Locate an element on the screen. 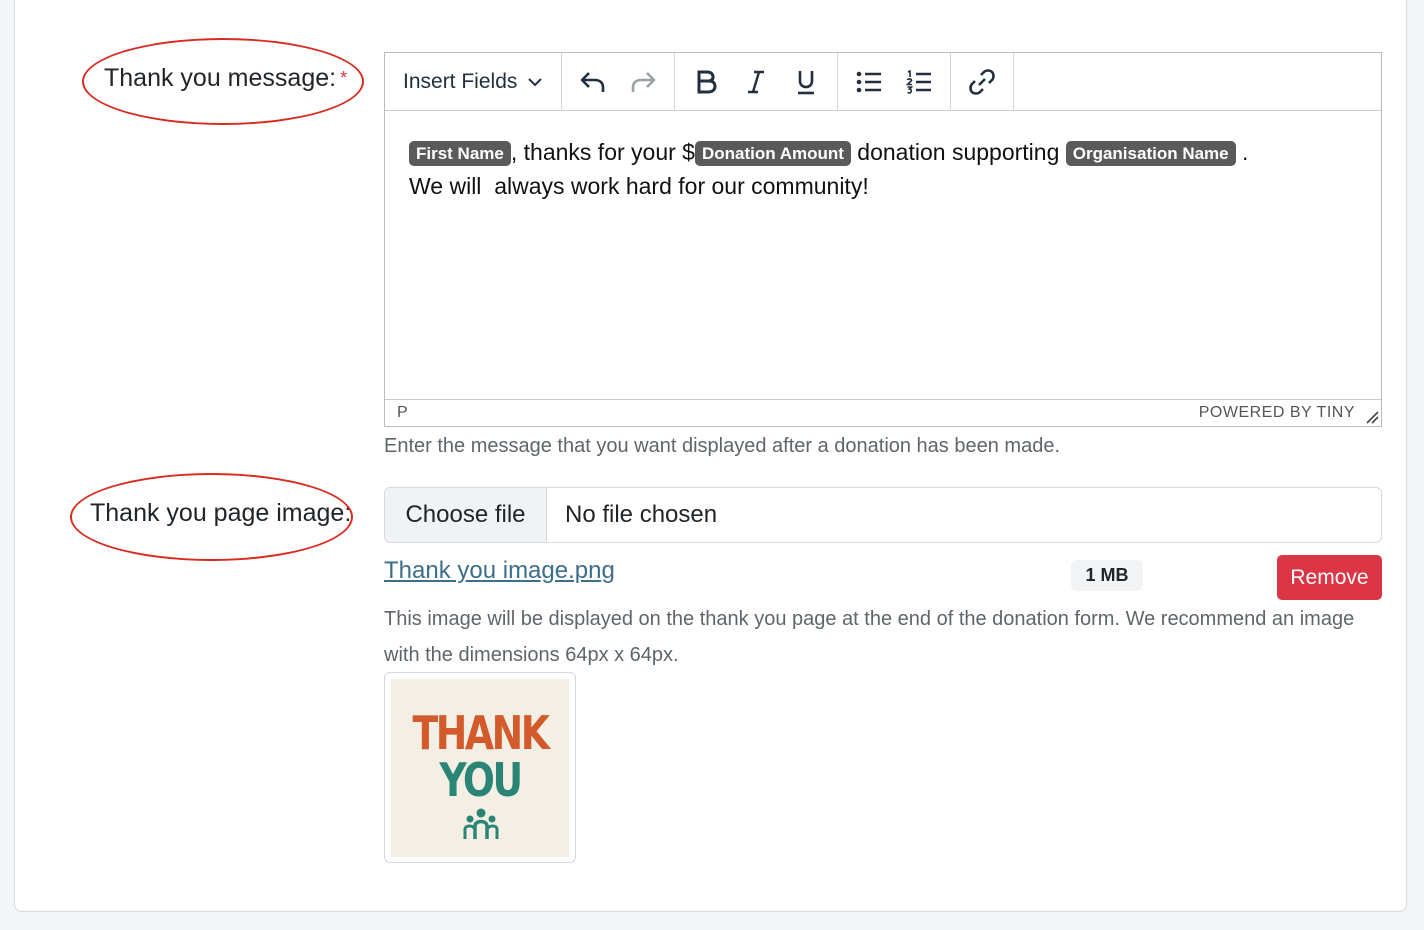 The height and width of the screenshot is (930, 1424). merge-field-tag: First Name is located at coordinates (460, 153).